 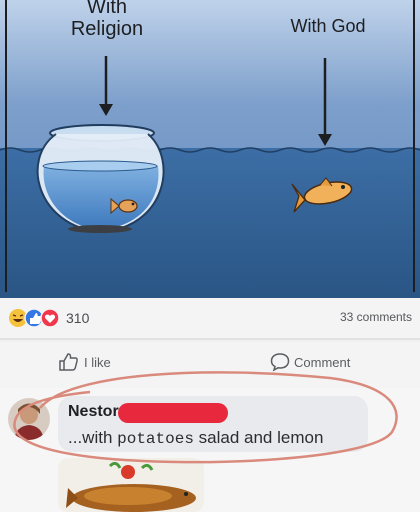 What do you see at coordinates (210, 318) in the screenshot?
I see `reactions-bar: 310 33 comments` at bounding box center [210, 318].